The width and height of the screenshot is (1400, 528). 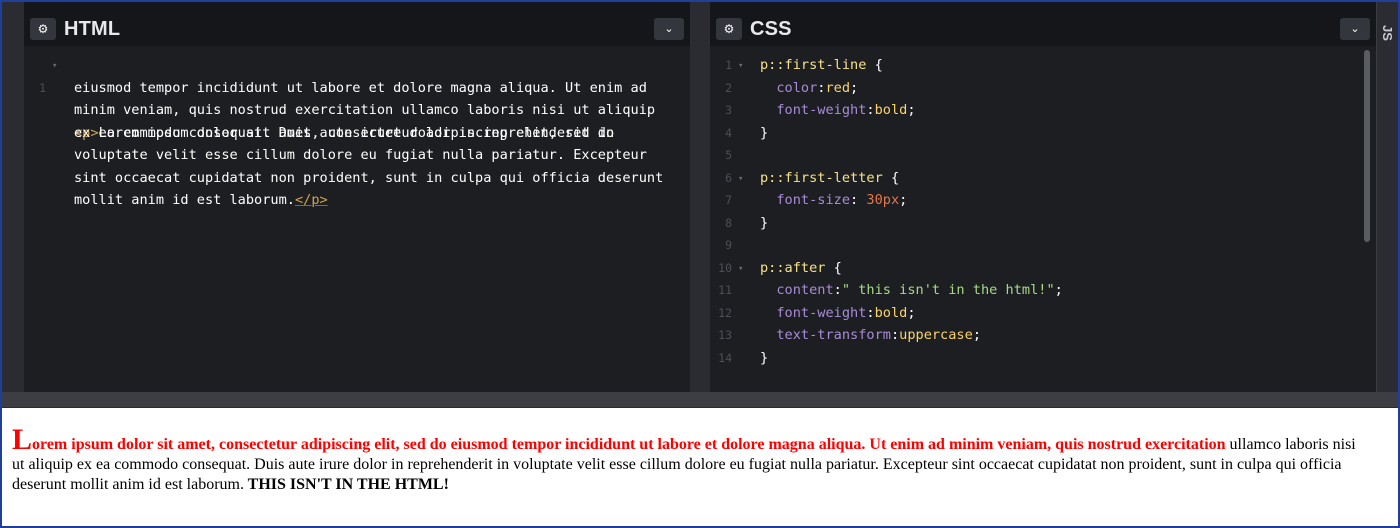 What do you see at coordinates (357, 24) in the screenshot?
I see `html-editor-header: ⚙ HTML ⌄` at bounding box center [357, 24].